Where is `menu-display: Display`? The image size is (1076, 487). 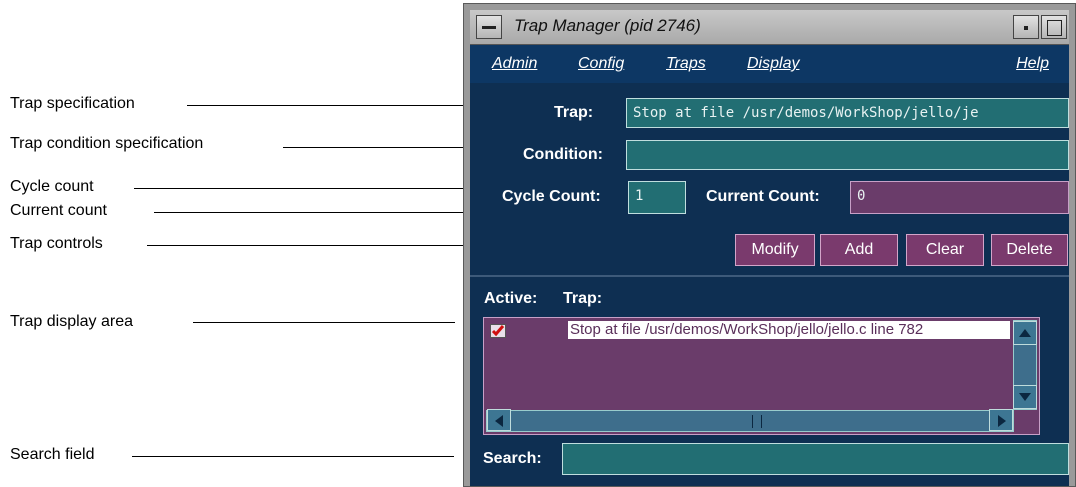
menu-display: Display is located at coordinates (773, 64).